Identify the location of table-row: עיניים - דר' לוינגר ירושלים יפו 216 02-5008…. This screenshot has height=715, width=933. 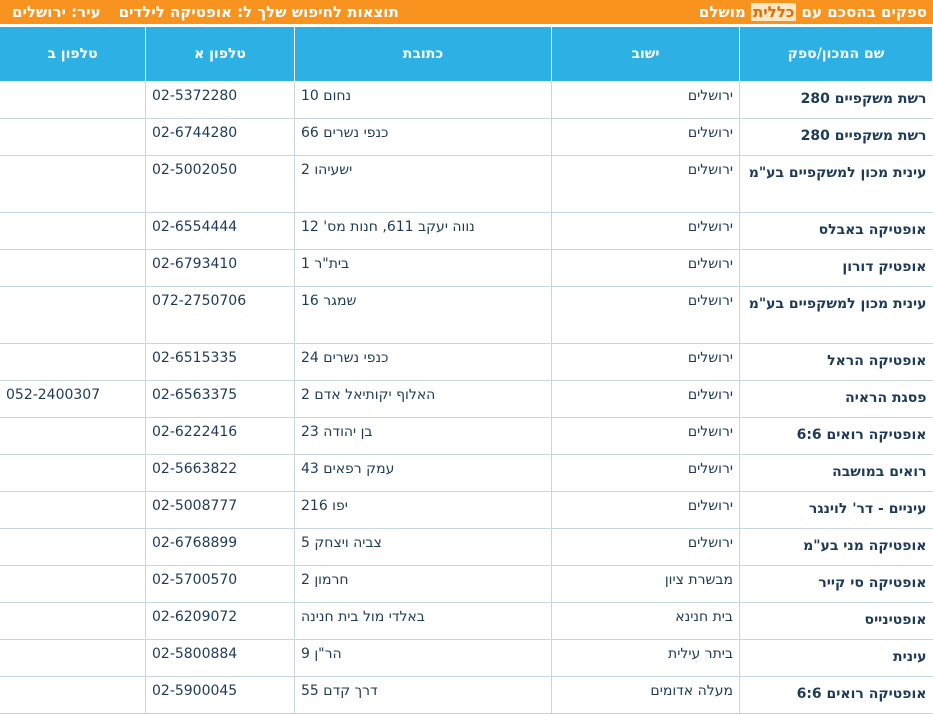
(466, 510).